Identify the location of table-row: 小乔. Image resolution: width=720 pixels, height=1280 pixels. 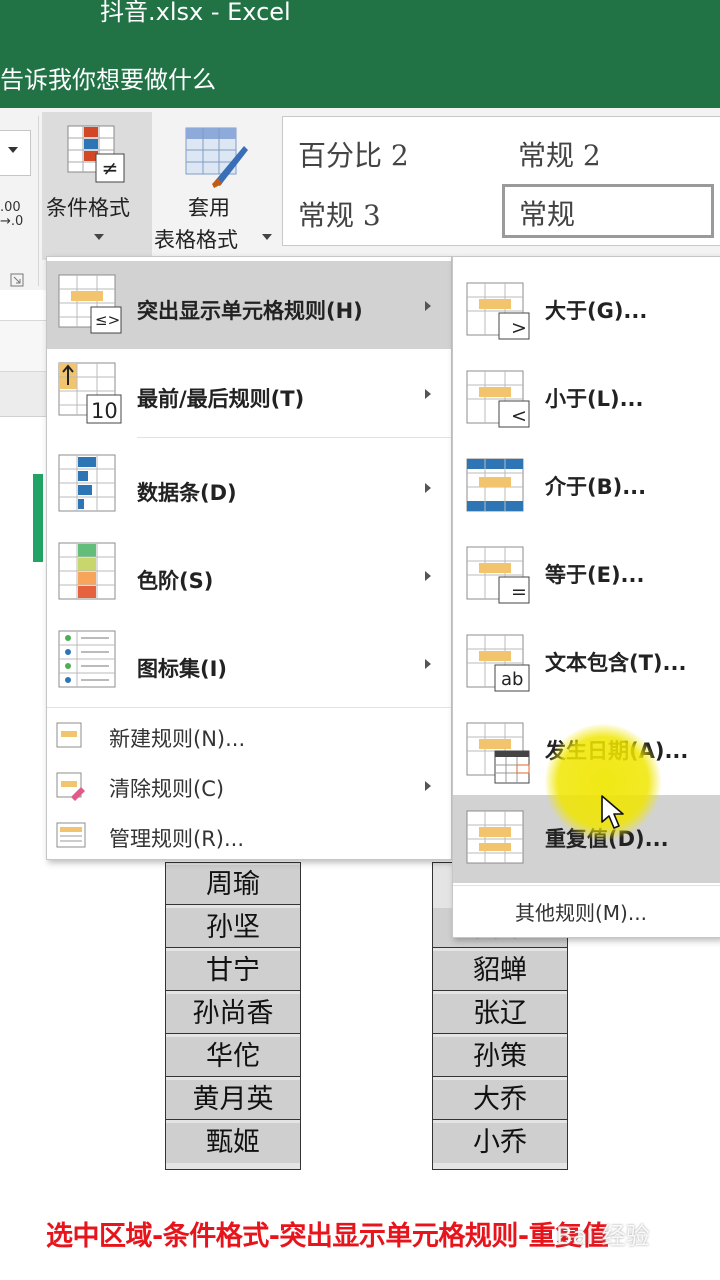
(500, 1143).